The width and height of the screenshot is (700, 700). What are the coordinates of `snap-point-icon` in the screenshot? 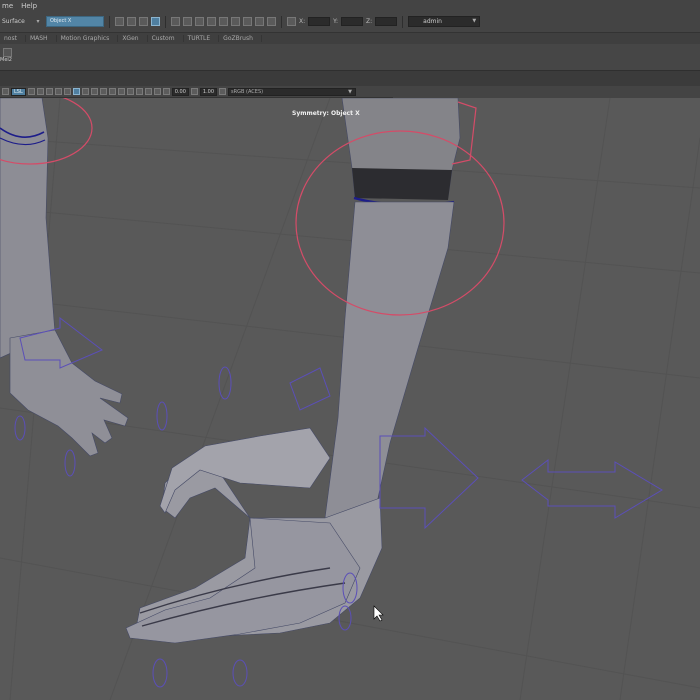 It's located at (199, 21).